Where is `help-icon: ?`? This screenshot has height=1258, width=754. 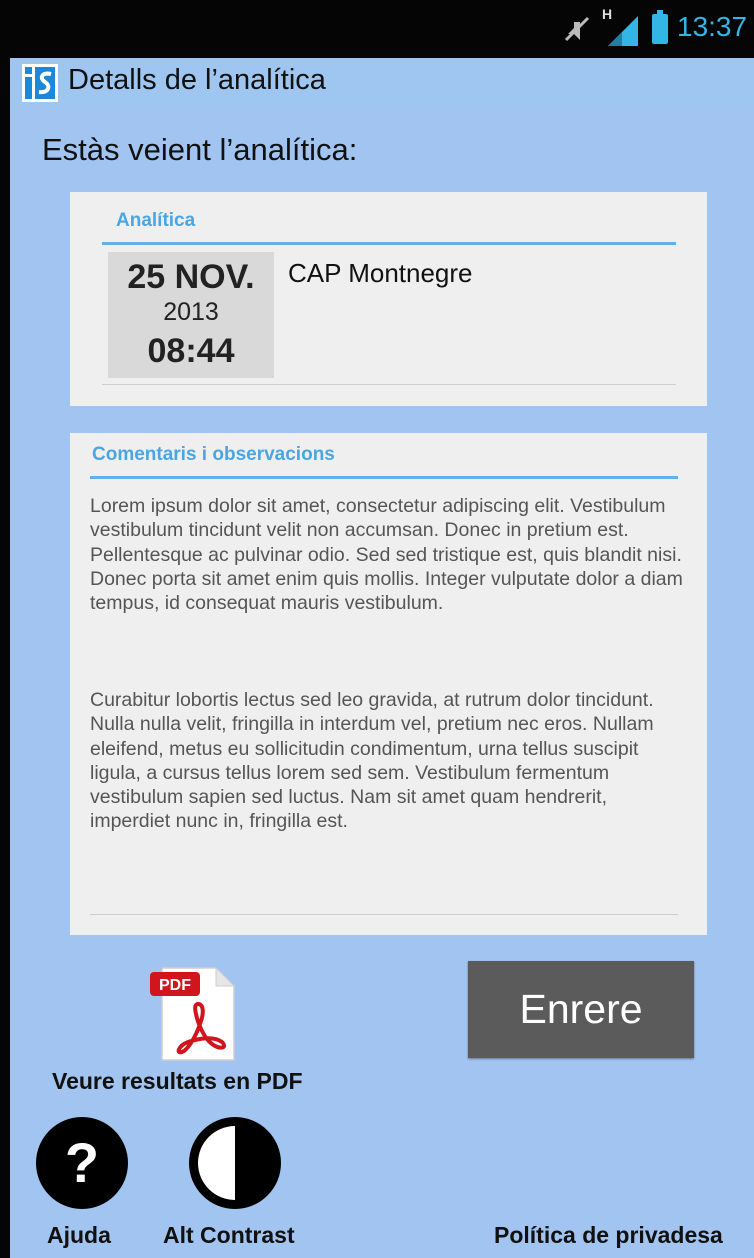 help-icon: ? is located at coordinates (82, 1163).